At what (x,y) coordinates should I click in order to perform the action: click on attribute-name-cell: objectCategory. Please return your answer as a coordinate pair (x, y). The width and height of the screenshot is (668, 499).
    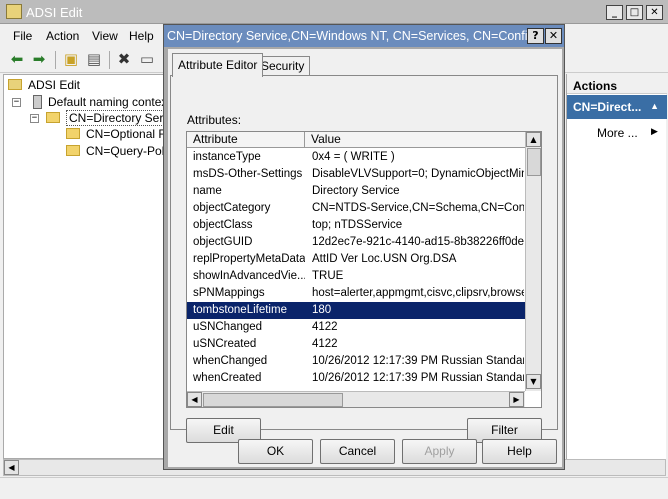
    Looking at the image, I should click on (232, 208).